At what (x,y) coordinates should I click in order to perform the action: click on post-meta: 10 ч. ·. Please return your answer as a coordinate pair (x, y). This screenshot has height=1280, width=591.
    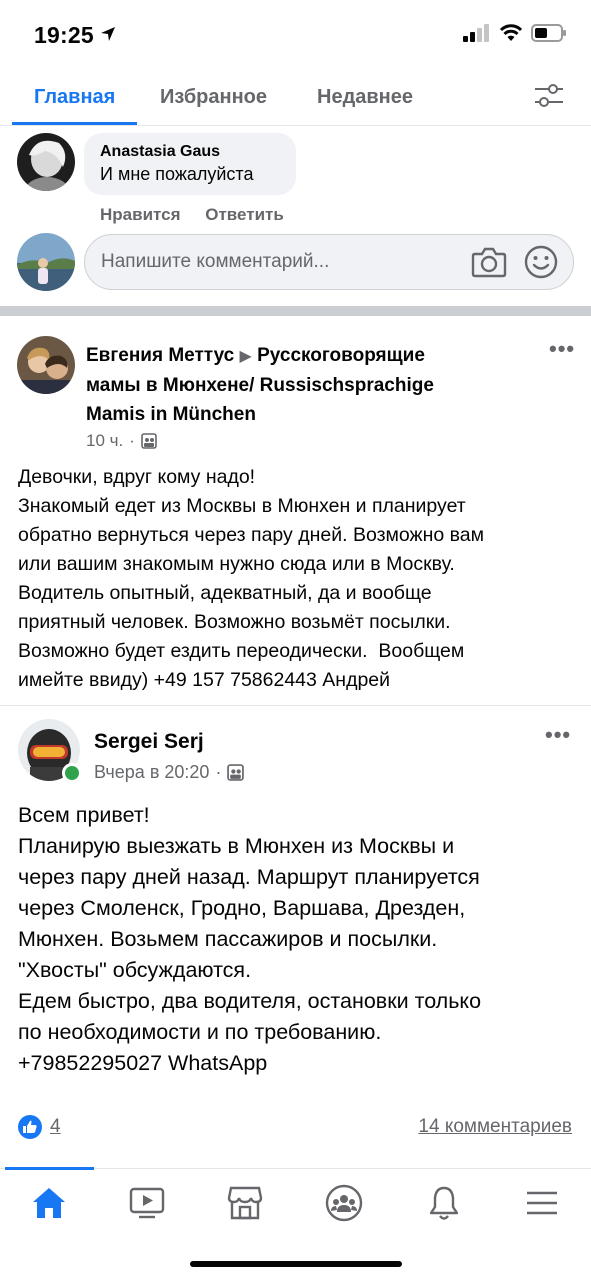
    Looking at the image, I should click on (121, 441).